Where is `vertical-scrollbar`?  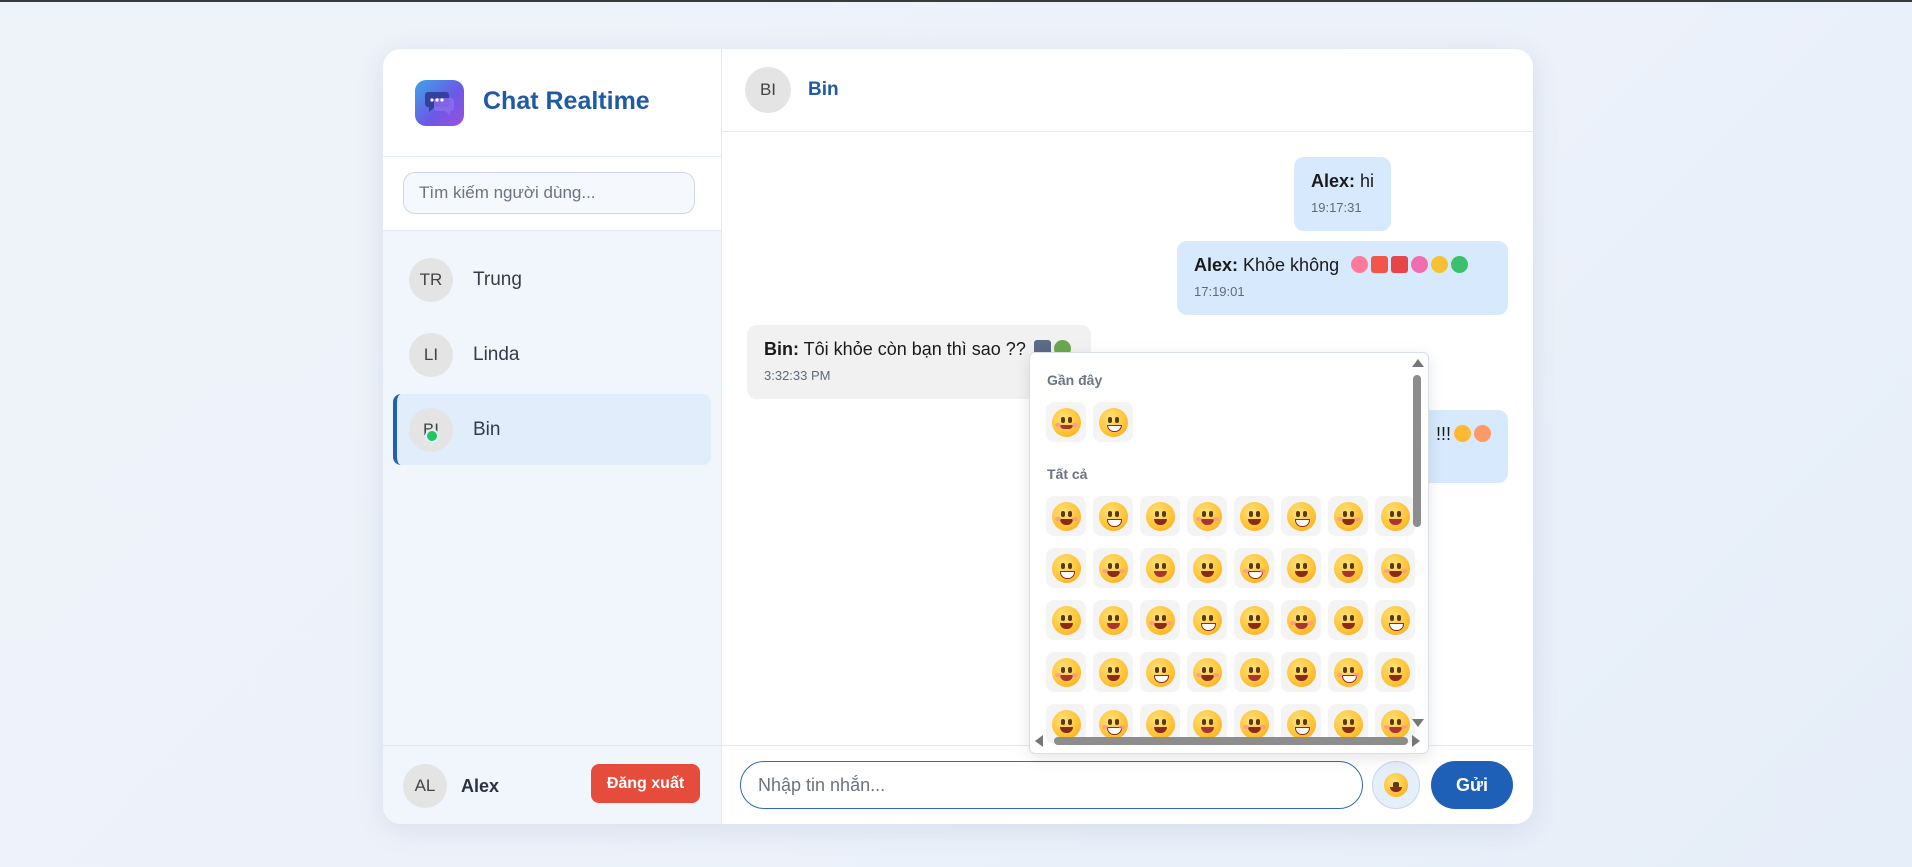
vertical-scrollbar is located at coordinates (1417, 451).